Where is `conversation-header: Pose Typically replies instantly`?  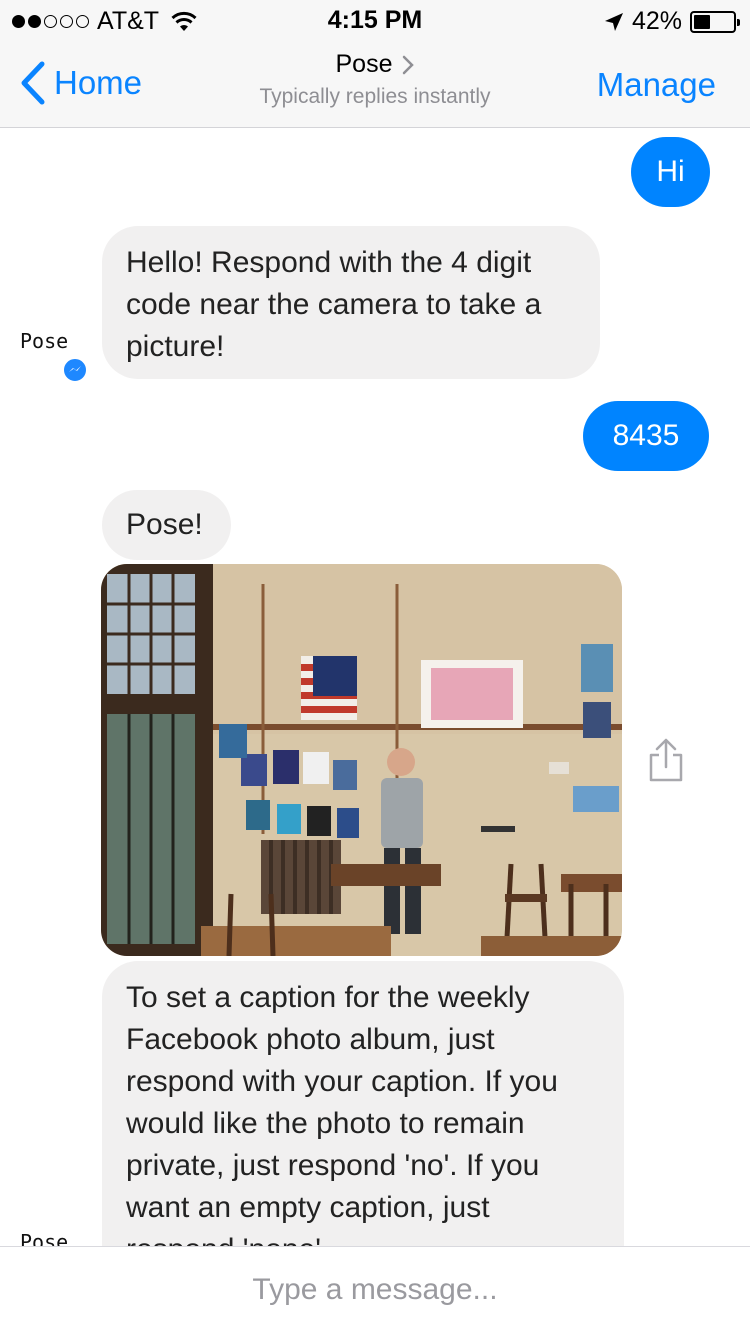 conversation-header: Pose Typically replies instantly is located at coordinates (375, 79).